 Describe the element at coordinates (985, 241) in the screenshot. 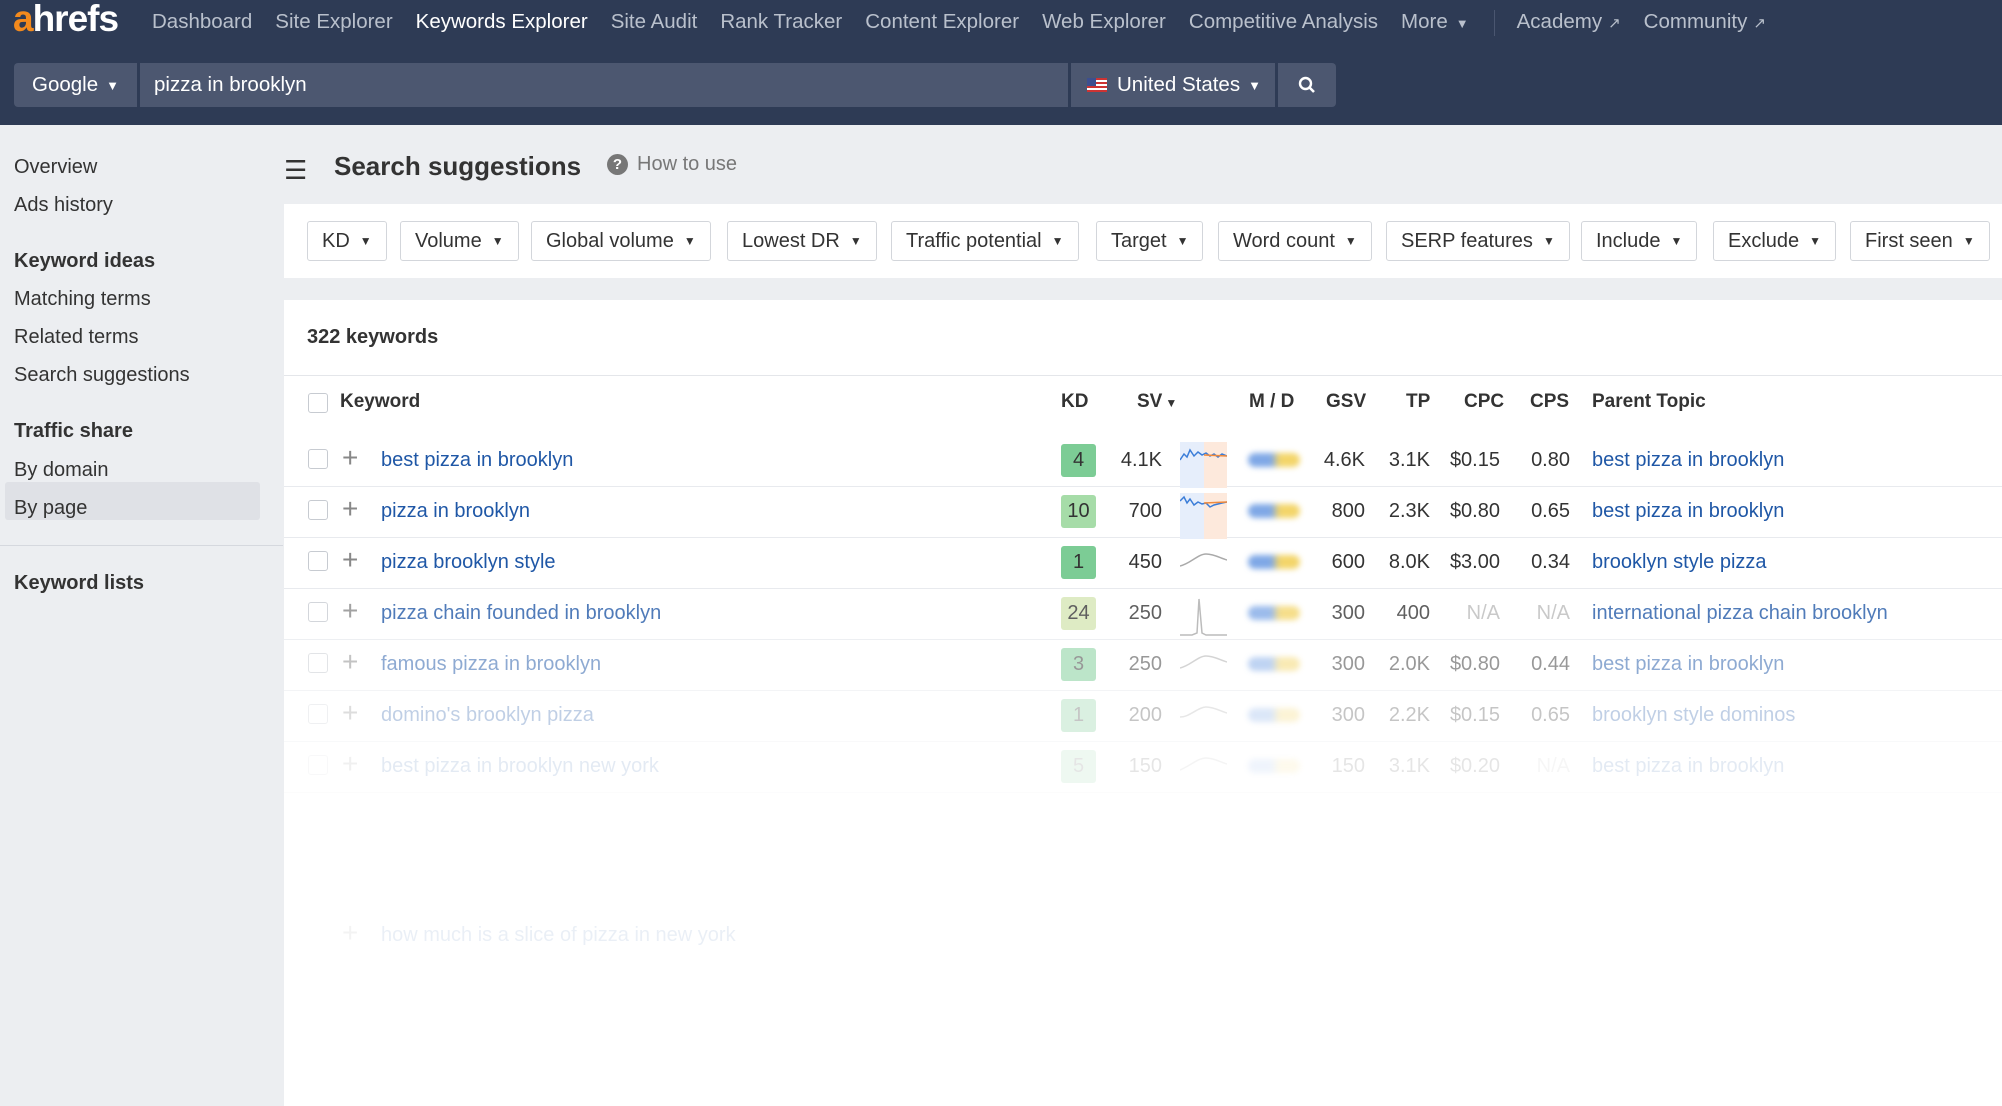

I see `filter-traffic-potential: Traffic potential ▼` at that location.